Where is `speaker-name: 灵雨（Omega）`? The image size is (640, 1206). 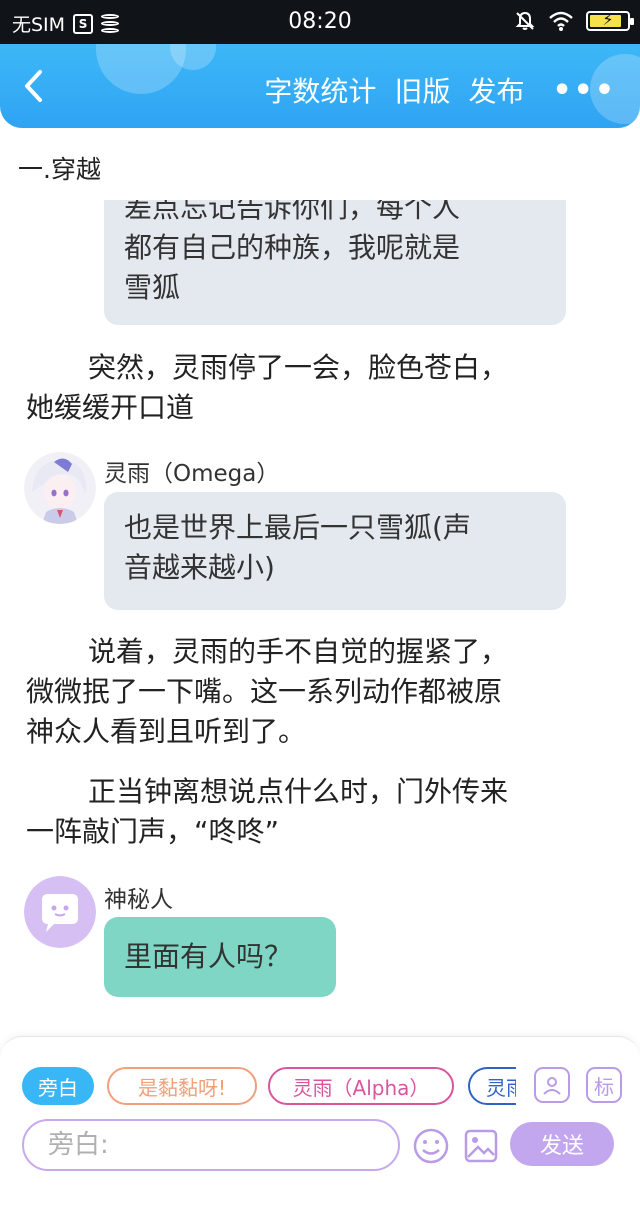 speaker-name: 灵雨（Omega） is located at coordinates (192, 474).